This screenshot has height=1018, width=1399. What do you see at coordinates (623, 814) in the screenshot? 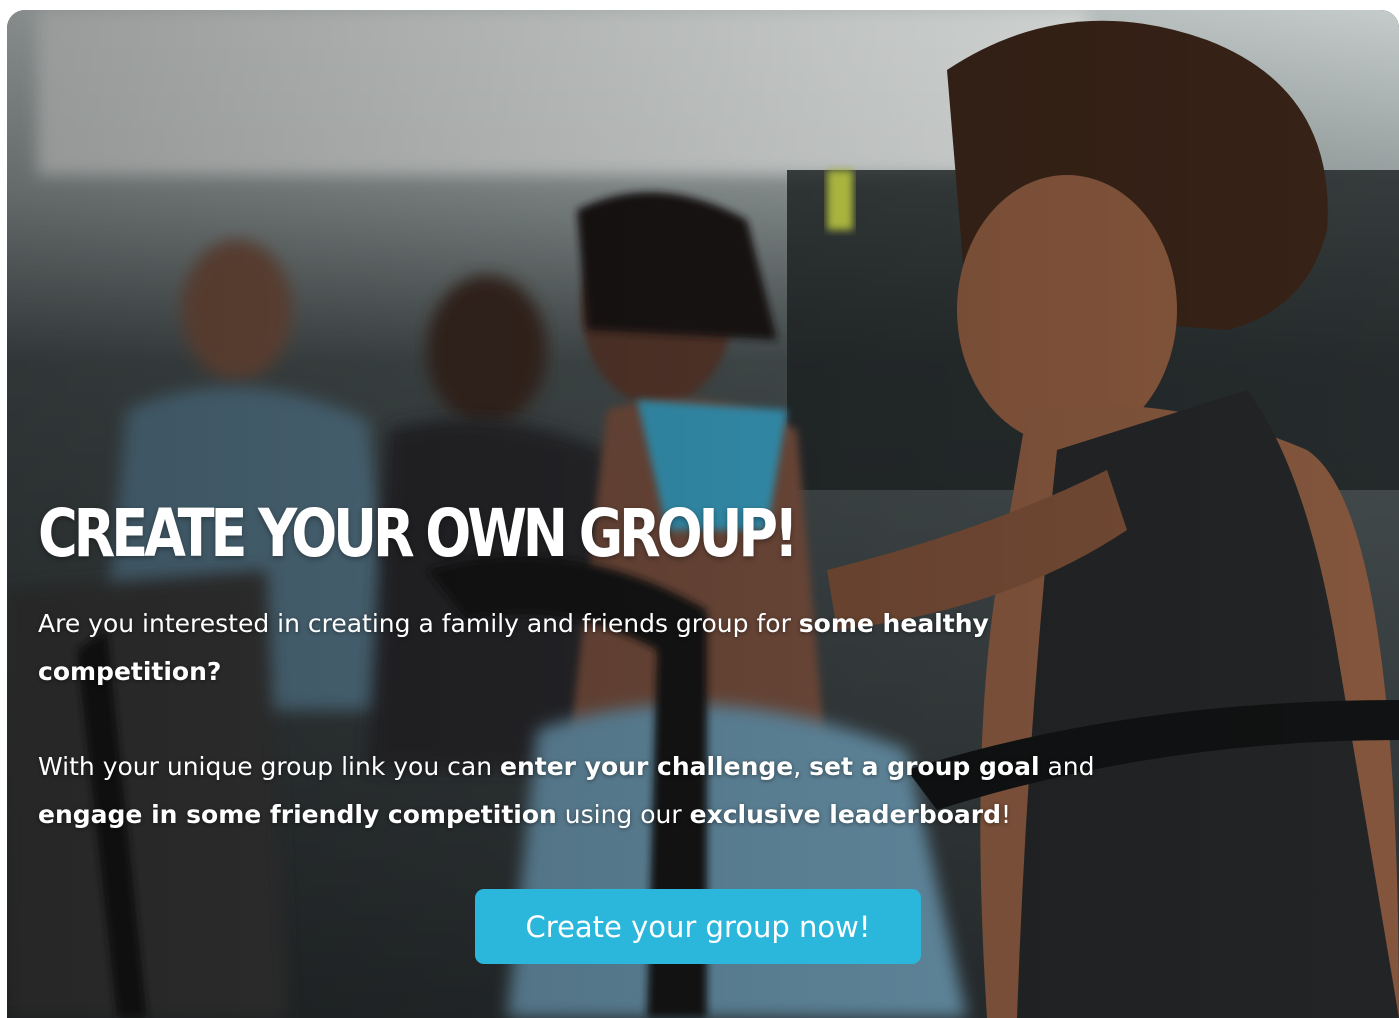
I see `details-text-4: using our` at bounding box center [623, 814].